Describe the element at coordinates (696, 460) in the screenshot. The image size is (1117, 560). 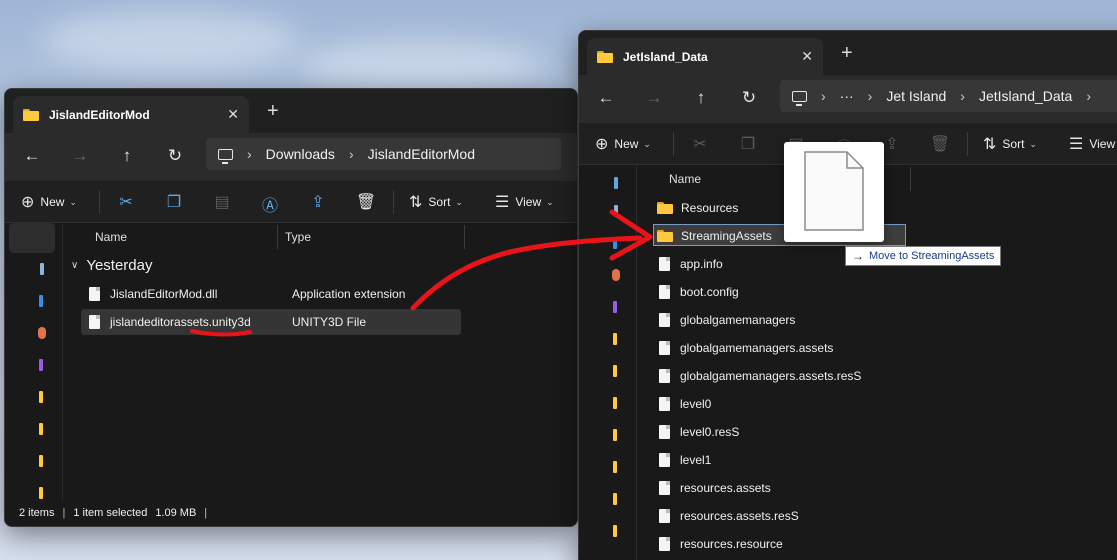
I see `file-name: level1` at that location.